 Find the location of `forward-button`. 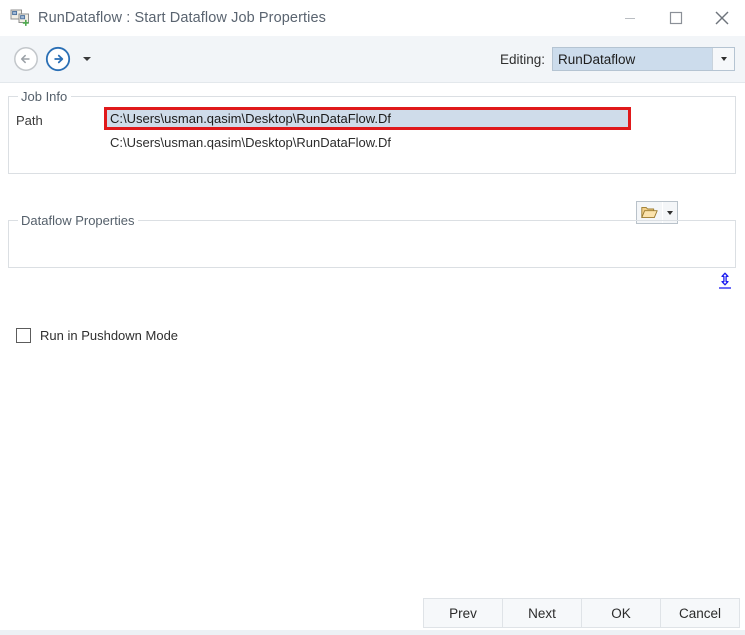

forward-button is located at coordinates (57, 59).